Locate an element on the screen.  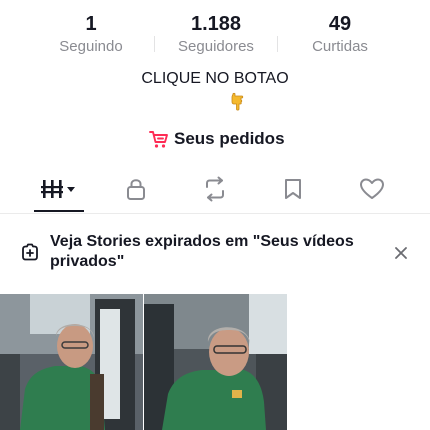
cart-icon is located at coordinates (158, 139).